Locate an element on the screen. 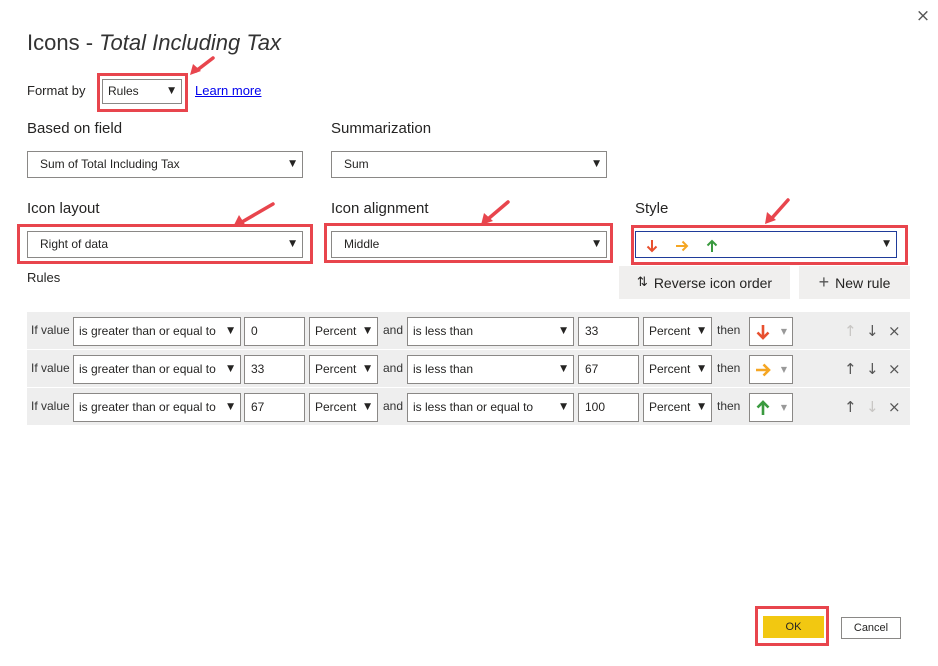  max-value-input: 100 is located at coordinates (608, 407).